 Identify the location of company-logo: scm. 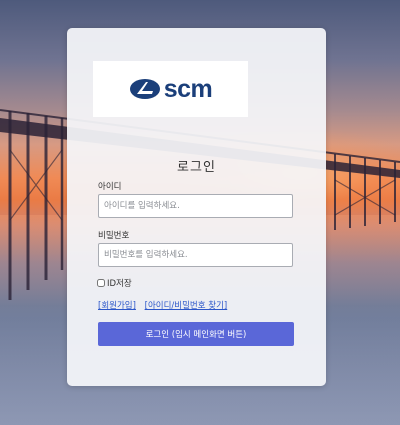
(170, 89).